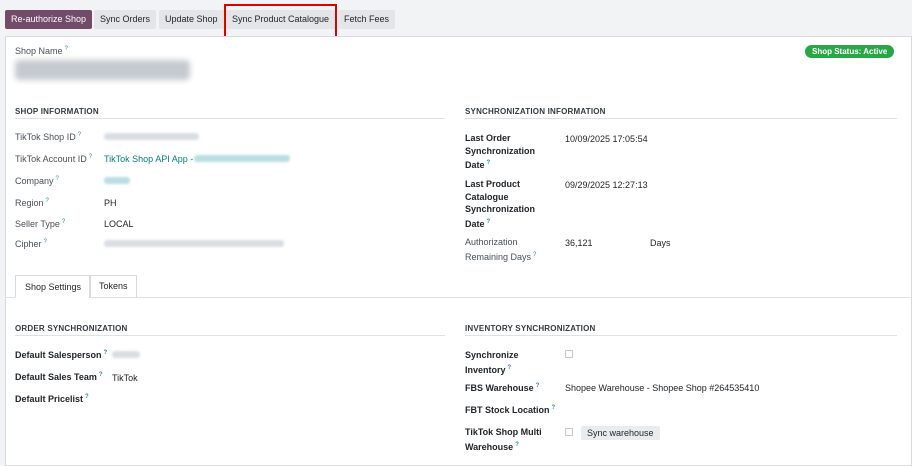  I want to click on default-salesperson-value, so click(126, 354).